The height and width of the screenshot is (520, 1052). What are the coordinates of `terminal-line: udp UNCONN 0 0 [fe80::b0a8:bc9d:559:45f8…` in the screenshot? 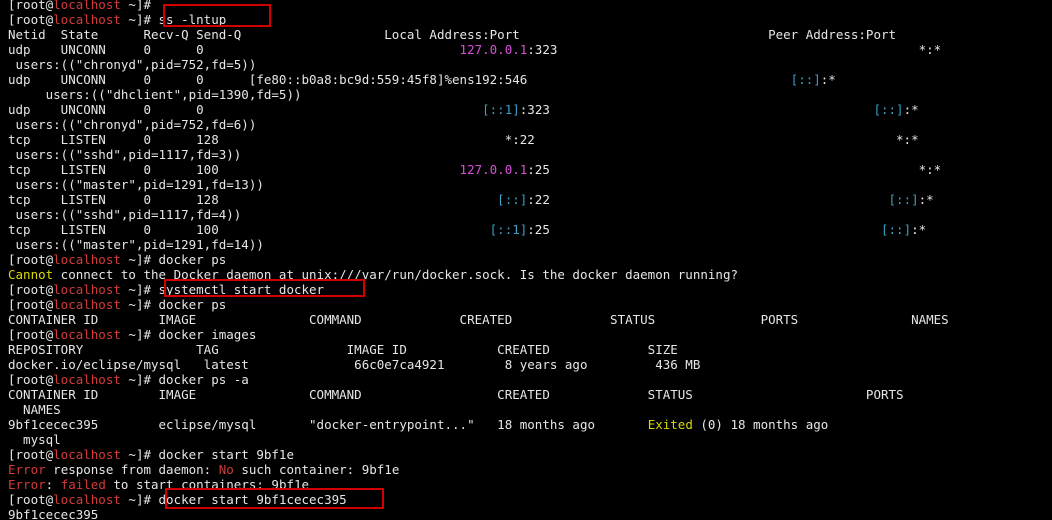 It's located at (422, 79).